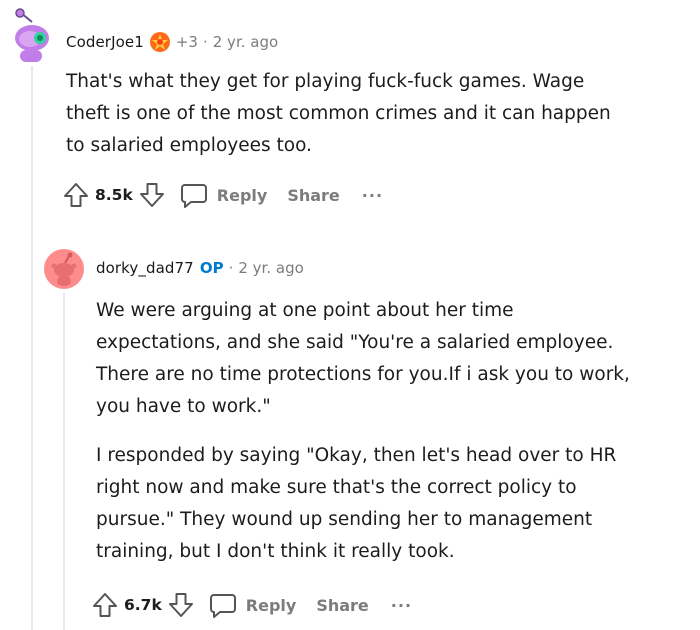  Describe the element at coordinates (64, 461) in the screenshot. I see `thread-line-reply` at that location.